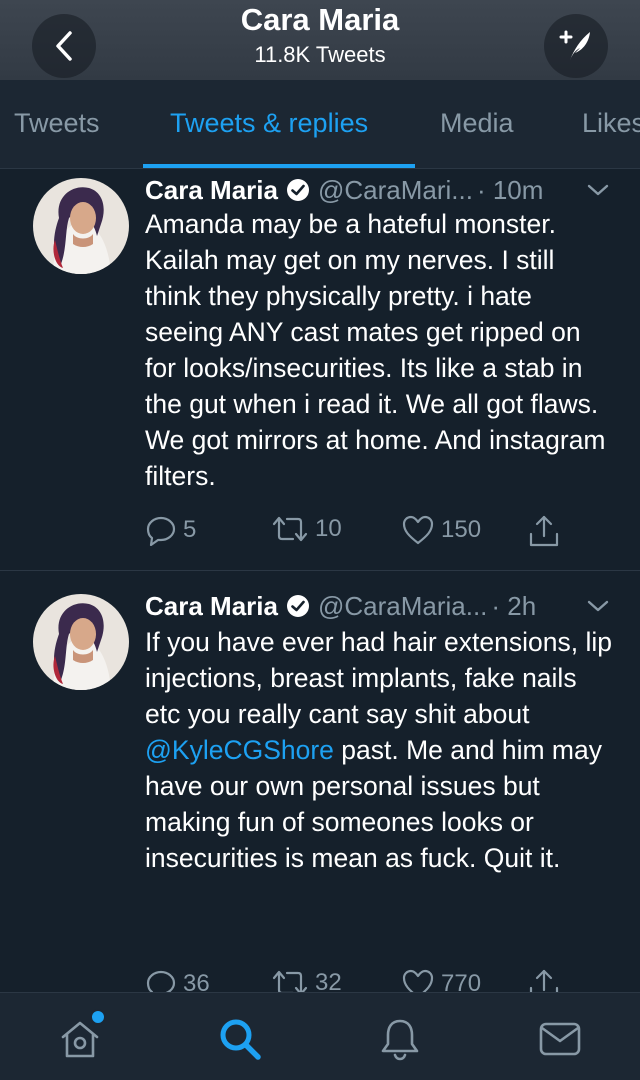 The height and width of the screenshot is (1080, 640). I want to click on retweet-count: 10, so click(328, 528).